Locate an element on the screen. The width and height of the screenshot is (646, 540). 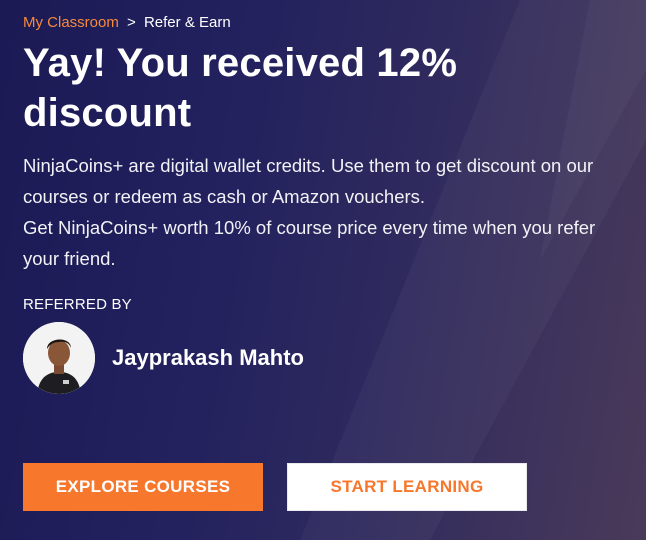
start-learning-button: START LEARNING is located at coordinates (407, 487).